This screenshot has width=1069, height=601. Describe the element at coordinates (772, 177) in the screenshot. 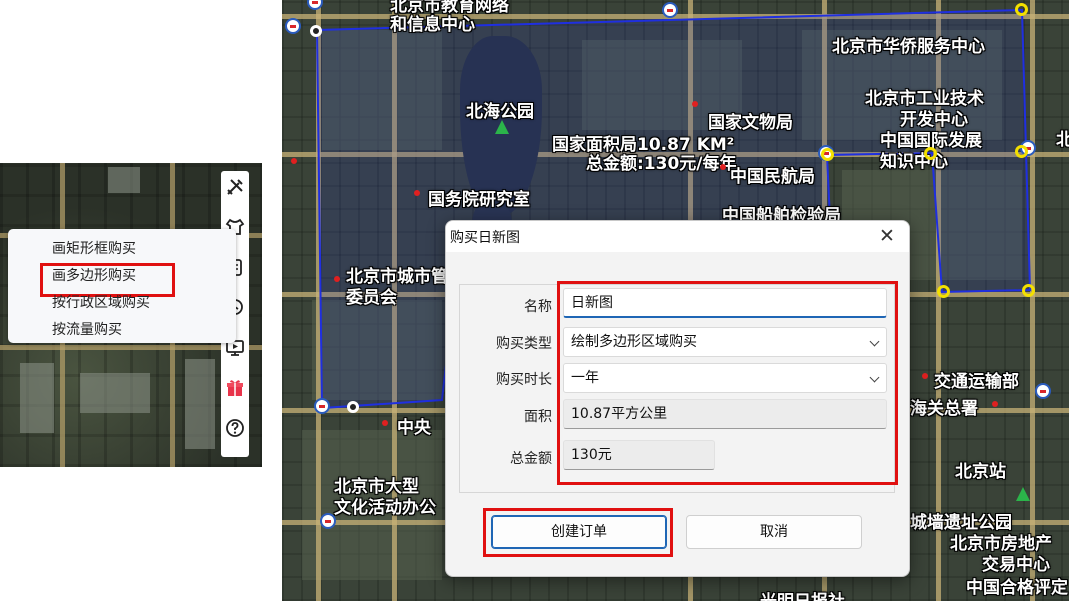

I see `map-label: 中国民航局` at that location.